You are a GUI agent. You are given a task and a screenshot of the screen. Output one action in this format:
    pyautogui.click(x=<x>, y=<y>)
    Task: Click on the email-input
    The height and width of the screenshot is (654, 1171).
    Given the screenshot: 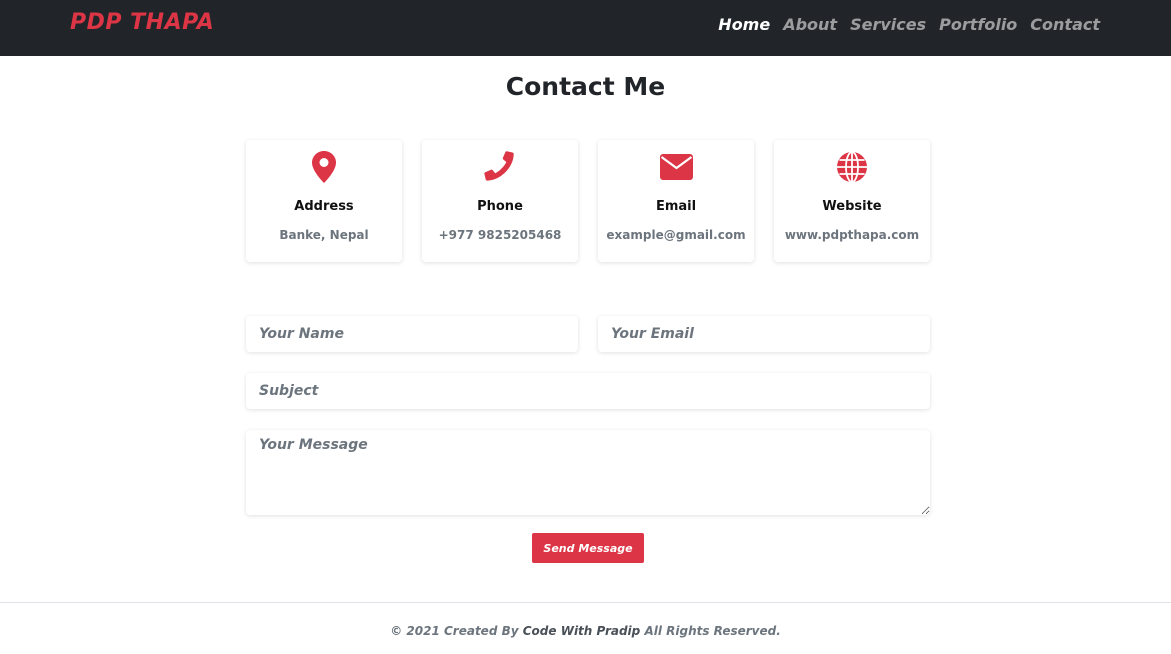 What is the action you would take?
    pyautogui.click(x=764, y=334)
    